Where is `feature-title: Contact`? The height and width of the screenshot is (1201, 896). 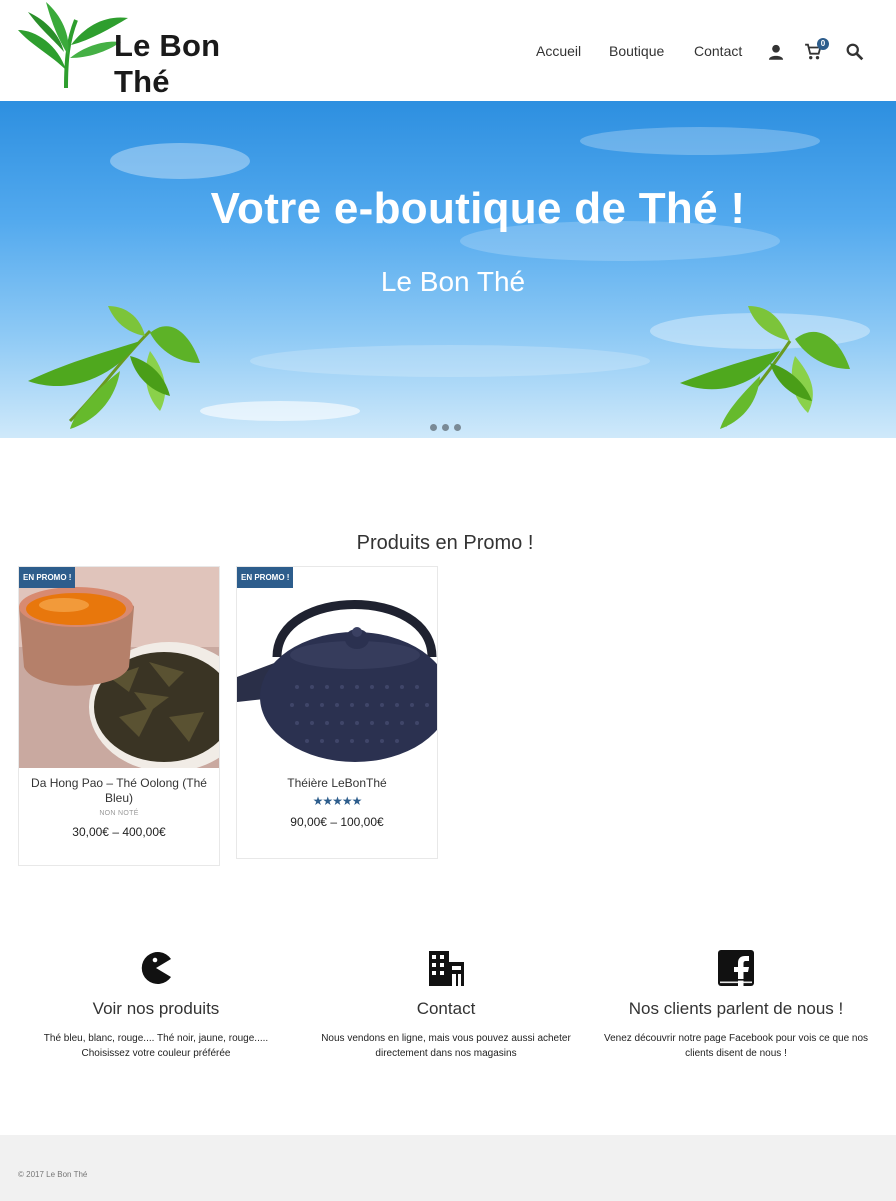
feature-title: Contact is located at coordinates (446, 1009).